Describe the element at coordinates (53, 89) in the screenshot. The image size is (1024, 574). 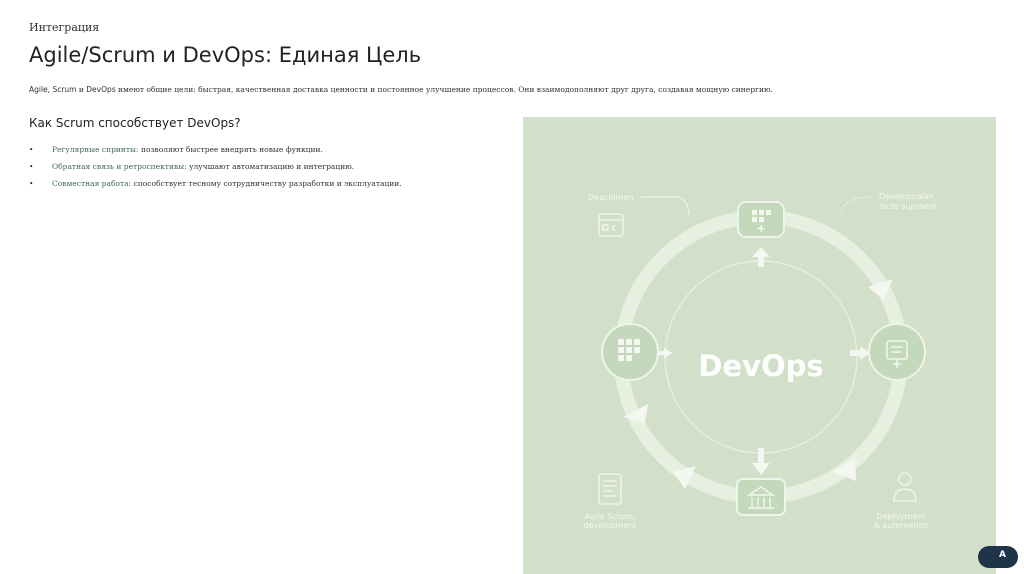
I see `intro-terms: Agile, Scrum` at that location.